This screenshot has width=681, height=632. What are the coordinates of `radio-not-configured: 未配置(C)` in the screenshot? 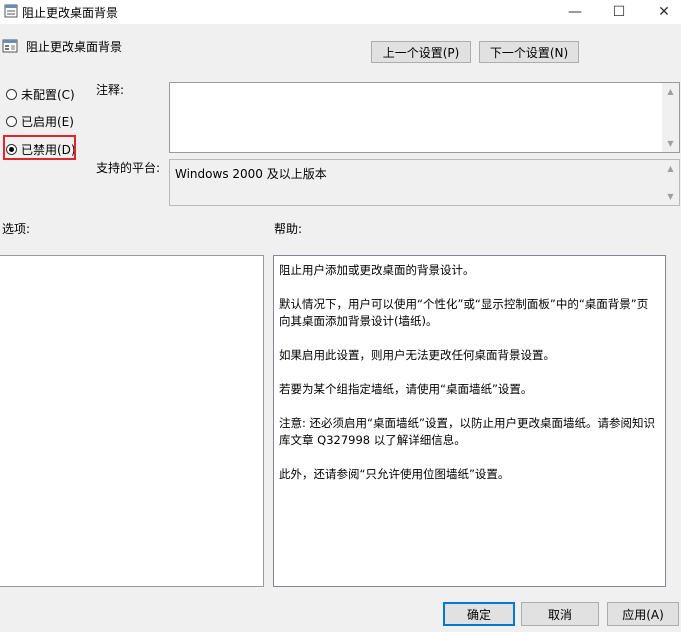 It's located at (40, 94).